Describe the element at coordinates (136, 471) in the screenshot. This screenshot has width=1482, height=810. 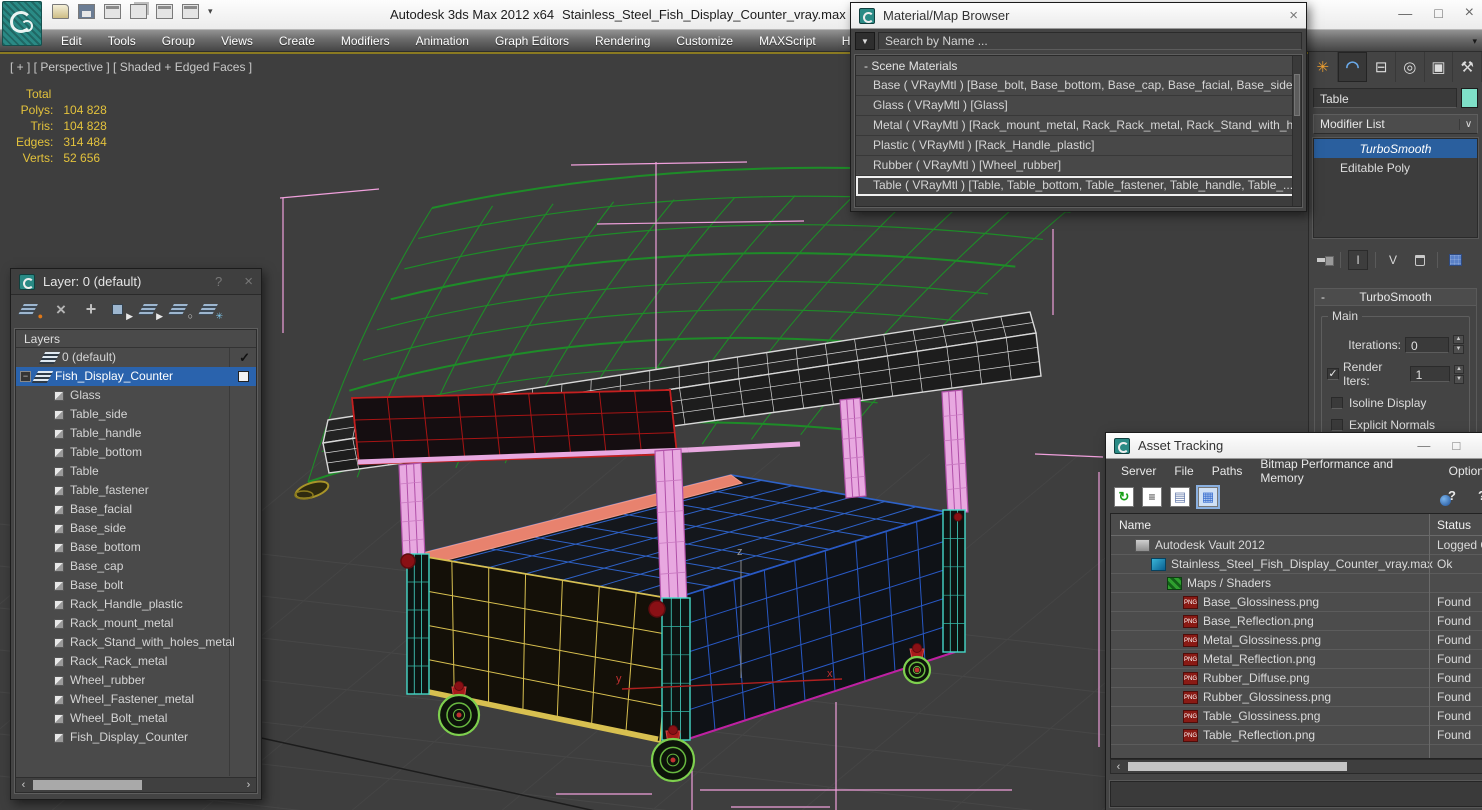
I see `layer-object-row: Table` at that location.